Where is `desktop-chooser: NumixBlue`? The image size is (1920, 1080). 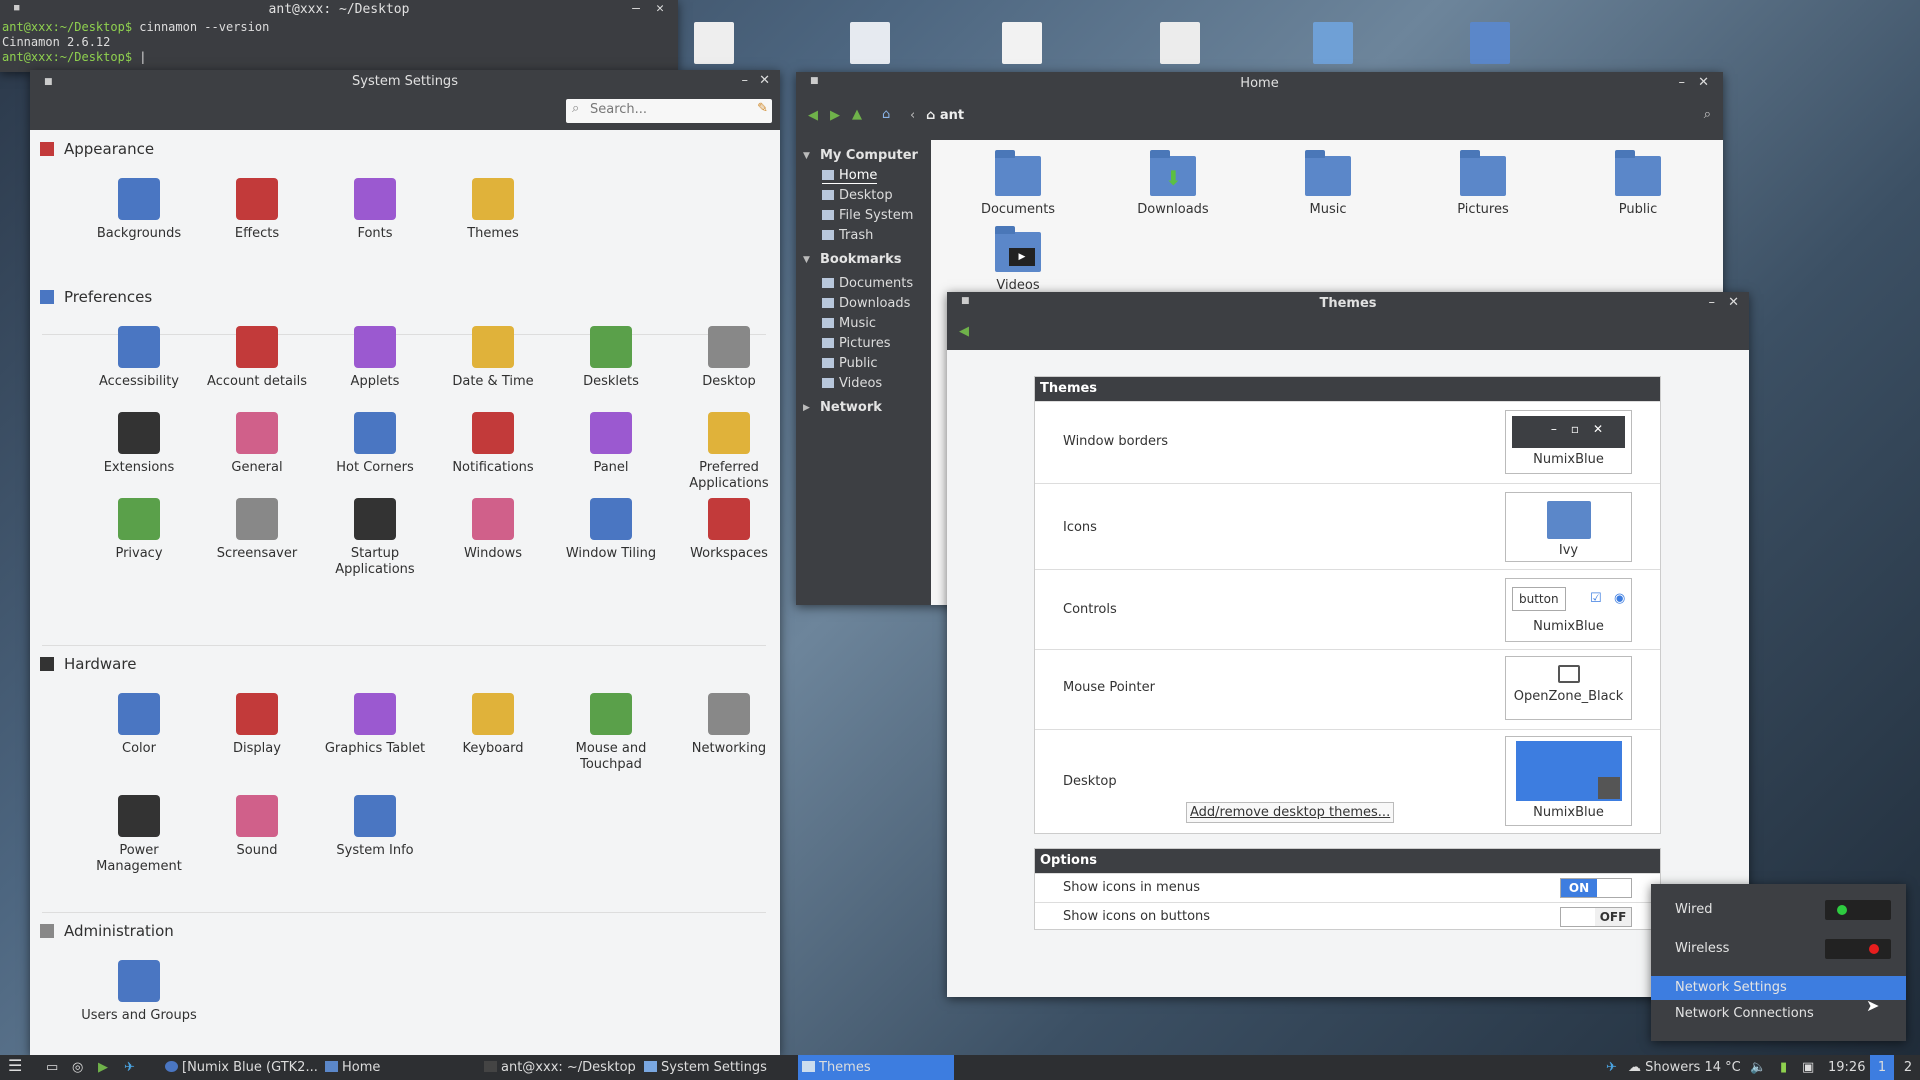
desktop-chooser: NumixBlue is located at coordinates (1568, 781).